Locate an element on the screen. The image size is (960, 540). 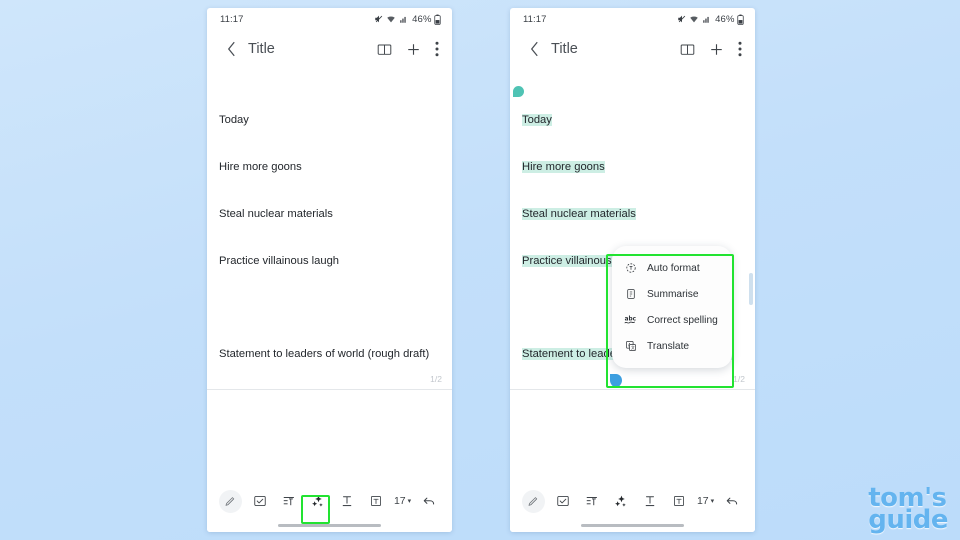
menu-item-correct-spelling: abc Correct spelling is located at coordinates (672, 320).